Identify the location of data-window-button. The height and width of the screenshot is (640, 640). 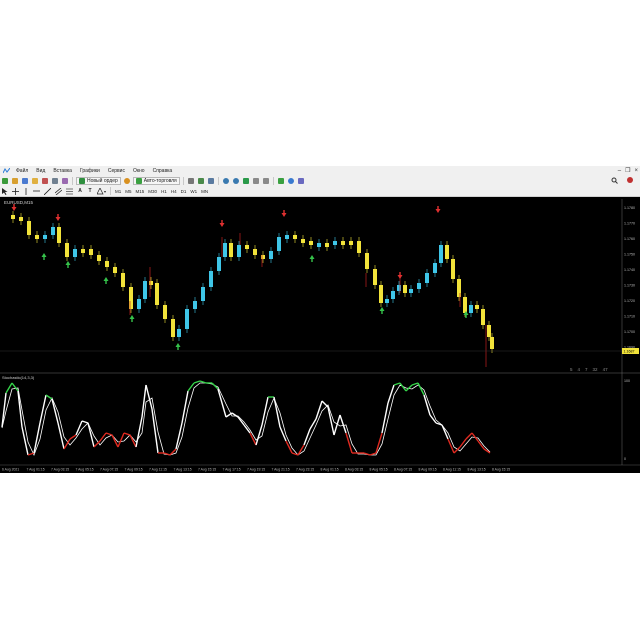
(35, 181).